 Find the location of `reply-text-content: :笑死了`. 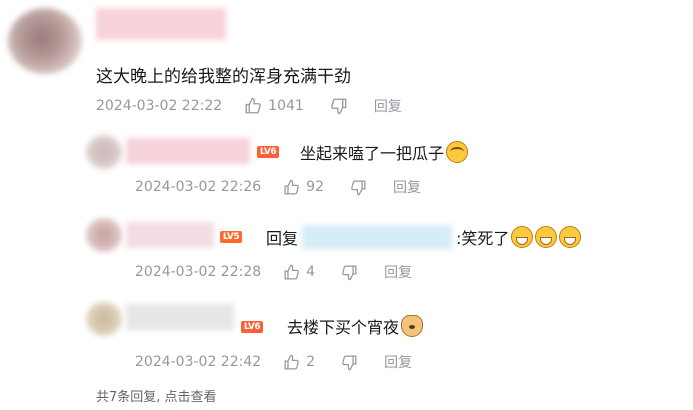

reply-text-content: :笑死了 is located at coordinates (483, 238).